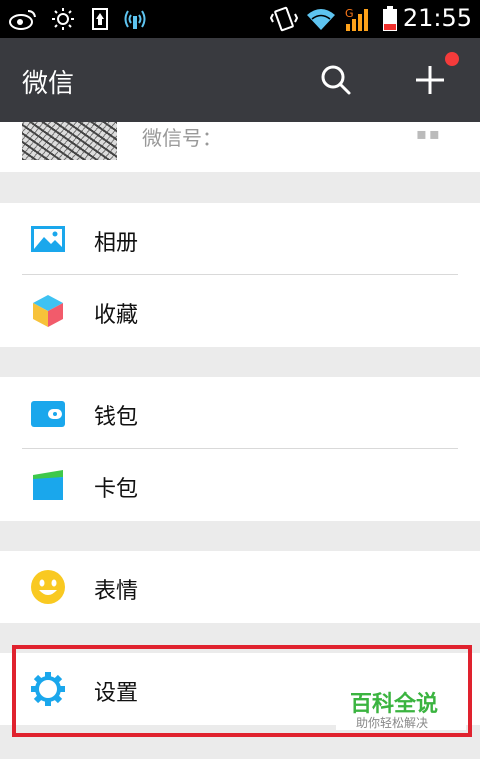 The width and height of the screenshot is (480, 759). Describe the element at coordinates (48, 587) in the screenshot. I see `smiley-icon` at that location.